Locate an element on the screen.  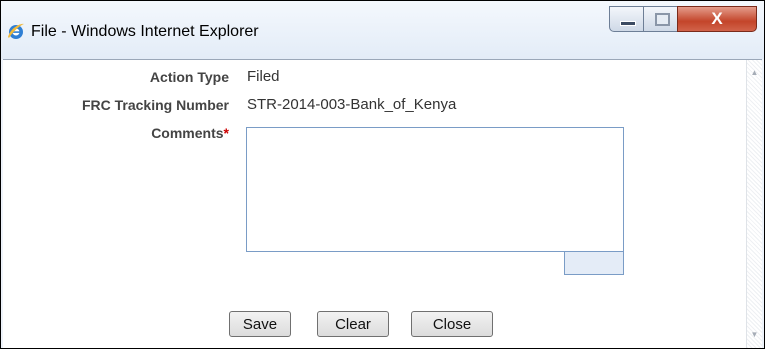
required-asterisk: * is located at coordinates (226, 133).